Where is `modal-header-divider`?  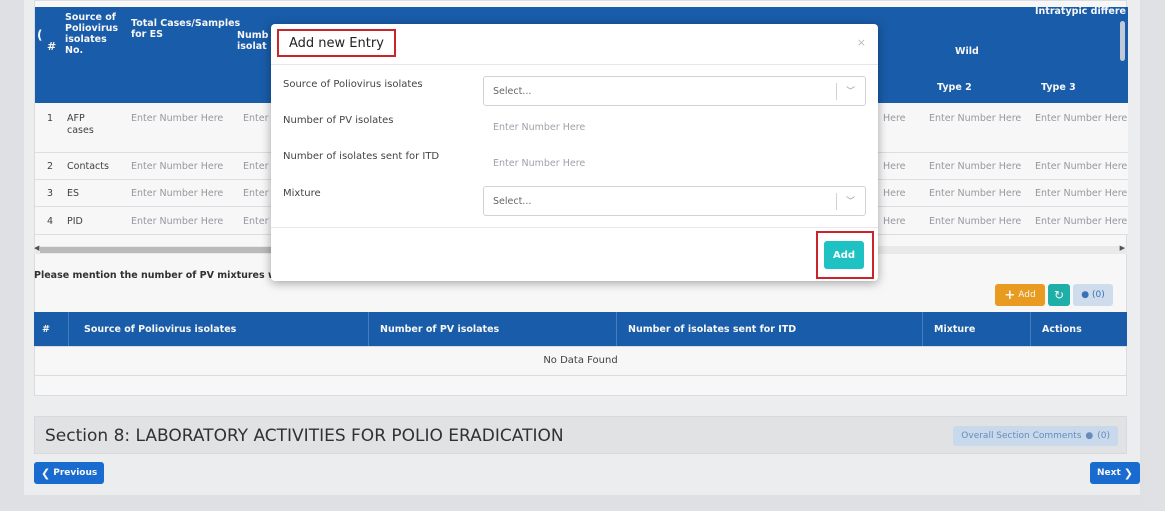 modal-header-divider is located at coordinates (574, 64).